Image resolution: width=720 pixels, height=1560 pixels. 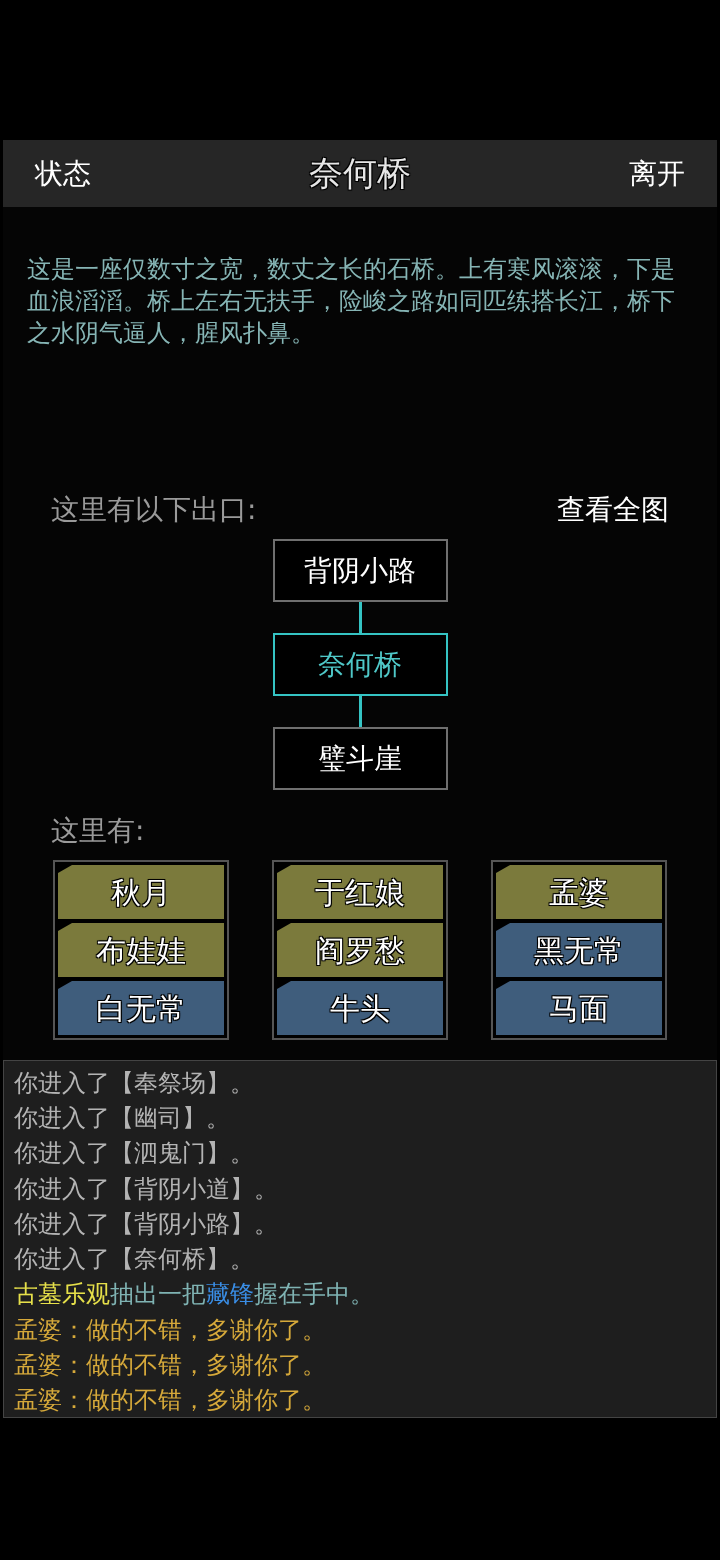 What do you see at coordinates (122, 1118) in the screenshot?
I see `log-text: 你进入了【幽司】。` at bounding box center [122, 1118].